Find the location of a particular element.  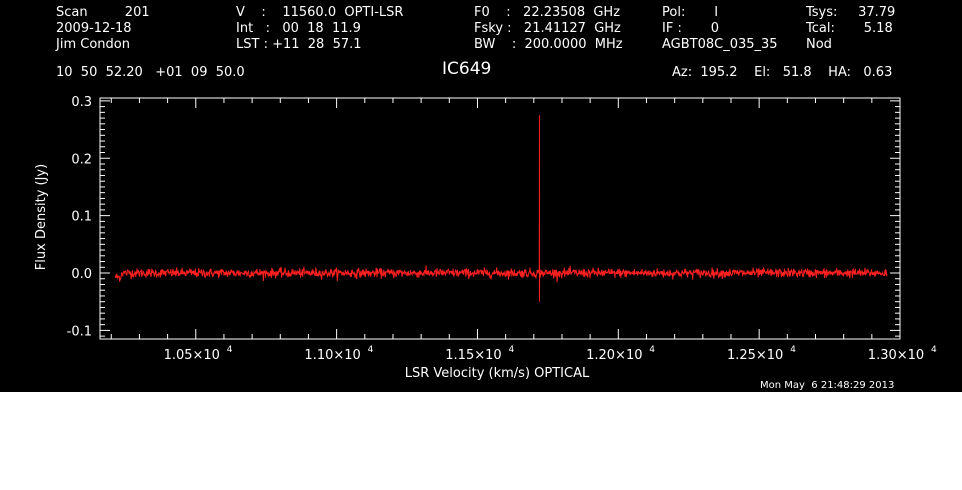

x-tick-label: 1.10×10 is located at coordinates (332, 355).